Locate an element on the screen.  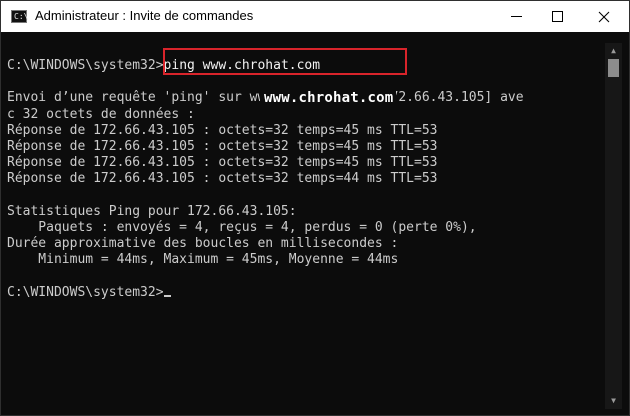
title-bar: C:\ Administrateur : Invite de commandes is located at coordinates (315, 16).